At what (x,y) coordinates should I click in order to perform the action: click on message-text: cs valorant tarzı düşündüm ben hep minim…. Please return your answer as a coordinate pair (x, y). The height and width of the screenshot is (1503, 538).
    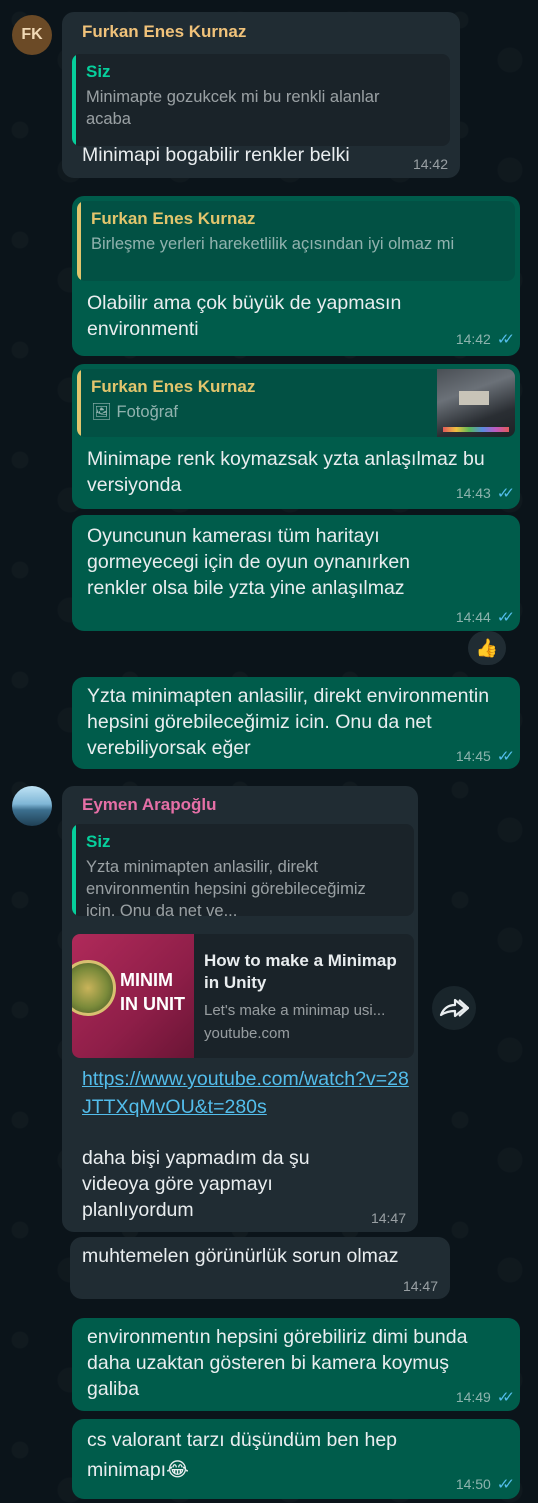
    Looking at the image, I should click on (242, 1455).